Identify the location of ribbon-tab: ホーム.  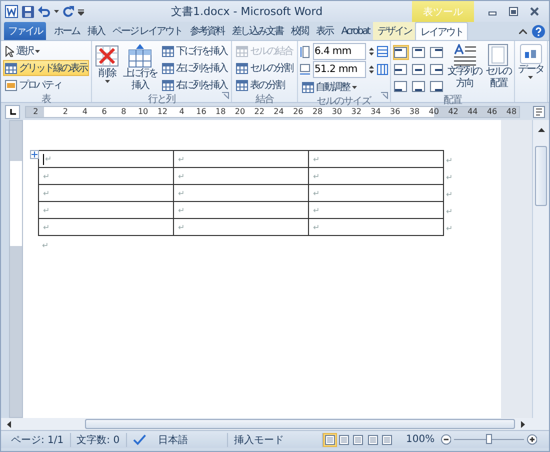
(67, 31).